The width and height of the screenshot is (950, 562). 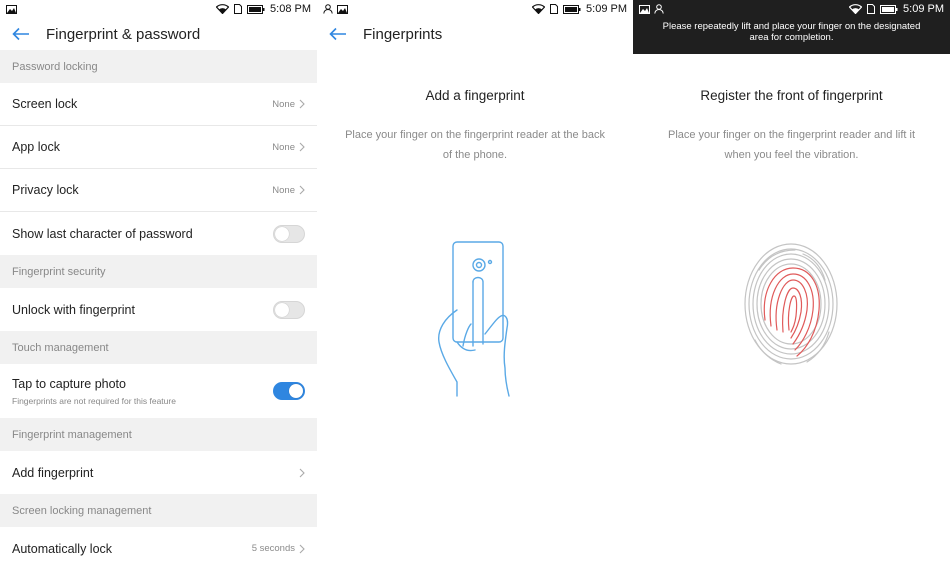 What do you see at coordinates (158, 190) in the screenshot?
I see `privacy-lock-row: Privacy lock None` at bounding box center [158, 190].